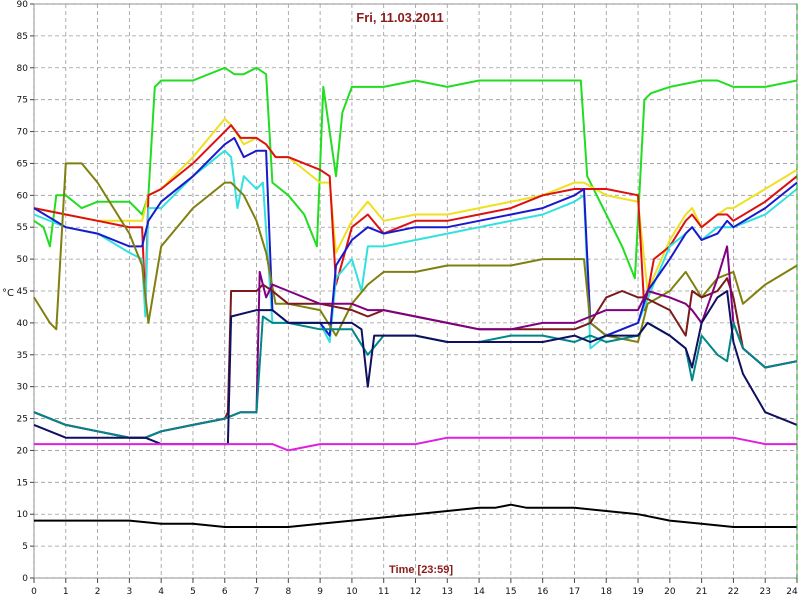 This screenshot has height=600, width=800. Describe the element at coordinates (25, 547) in the screenshot. I see `y-tick-label-1: 5` at that location.